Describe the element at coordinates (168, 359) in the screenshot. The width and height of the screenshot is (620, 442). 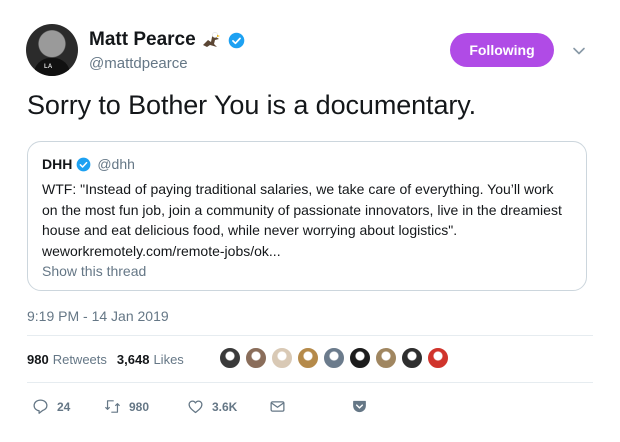
I see `likes-label: Likes` at that location.